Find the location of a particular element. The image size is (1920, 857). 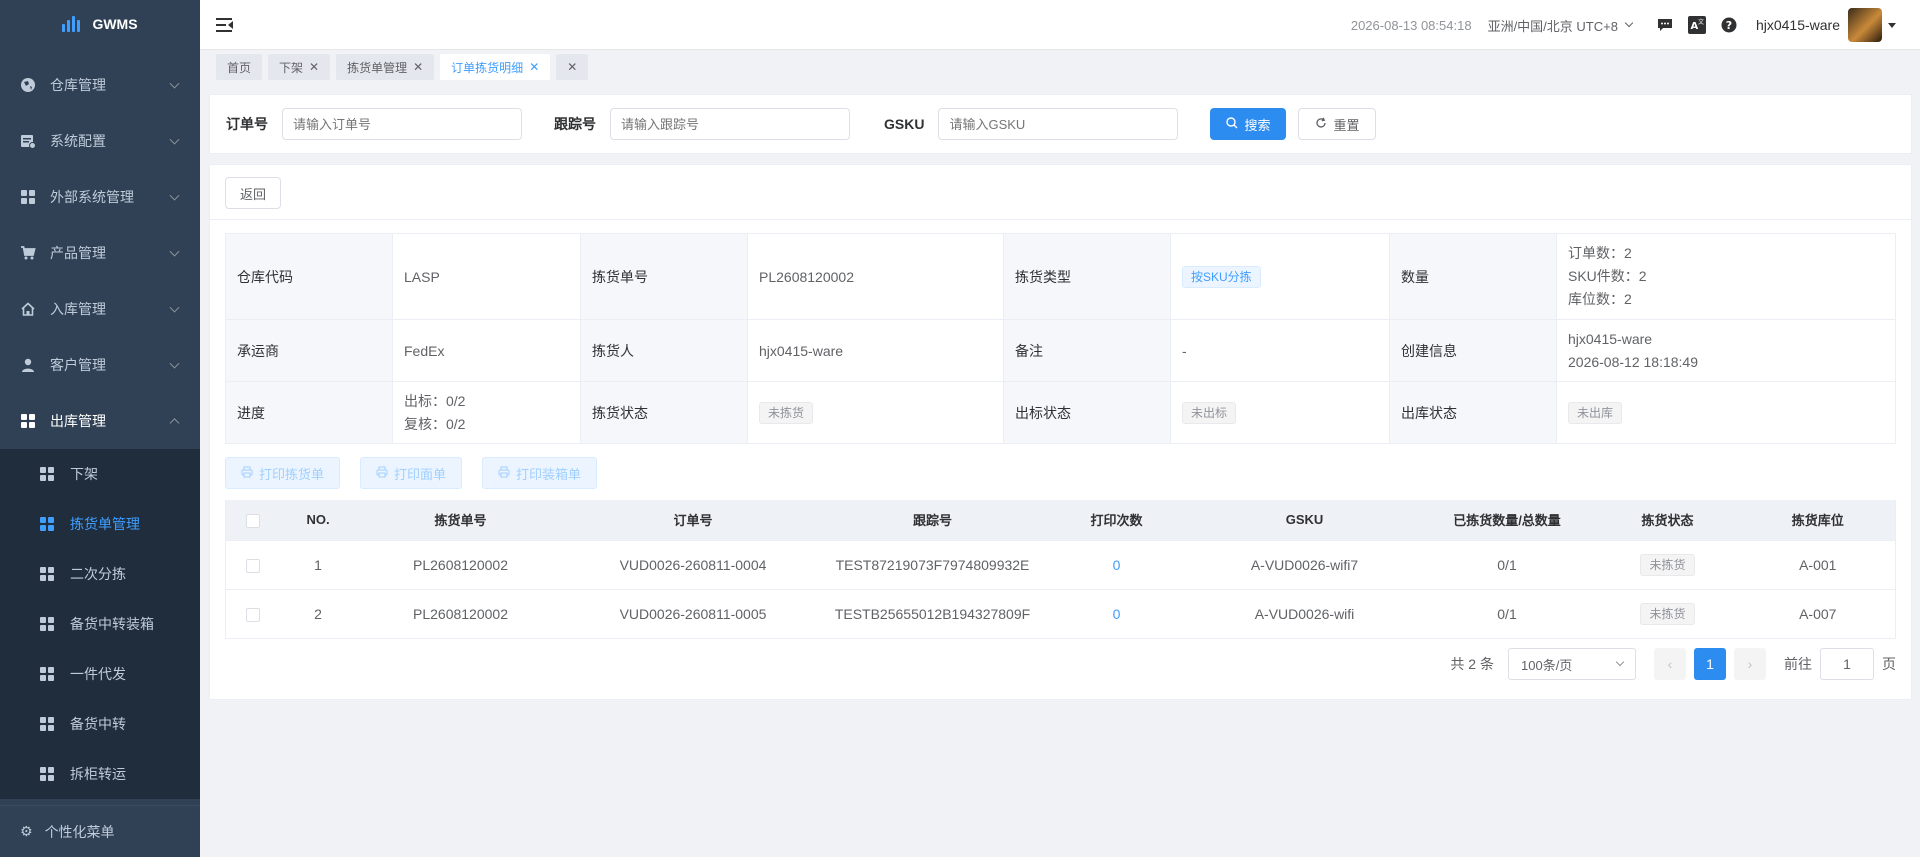

logo-text: GWMS is located at coordinates (115, 24).